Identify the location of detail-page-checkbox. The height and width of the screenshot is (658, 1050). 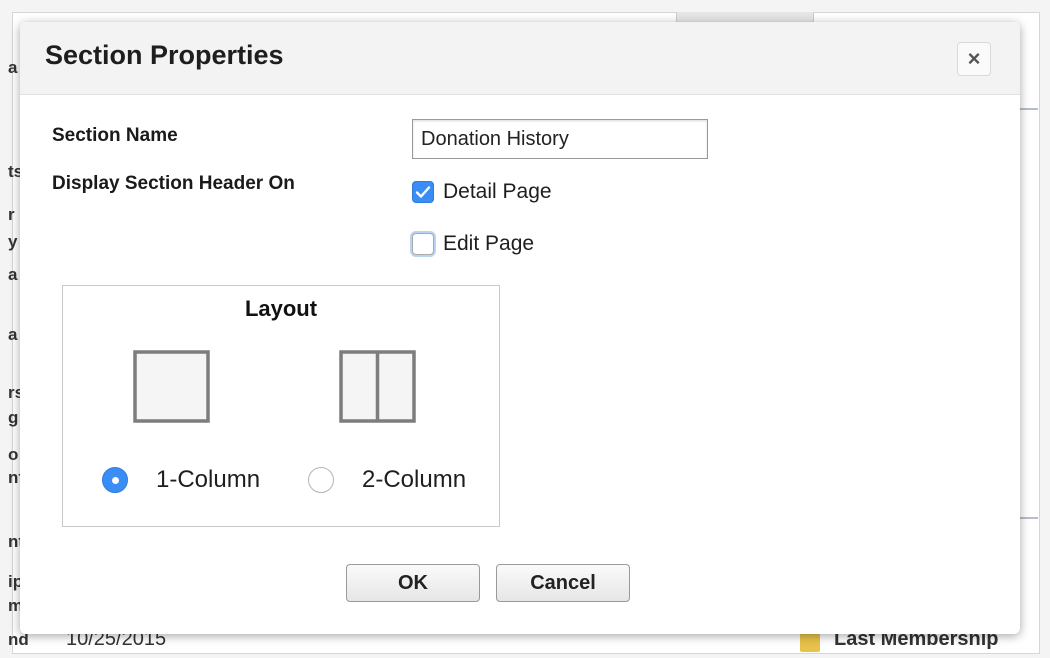
(423, 192).